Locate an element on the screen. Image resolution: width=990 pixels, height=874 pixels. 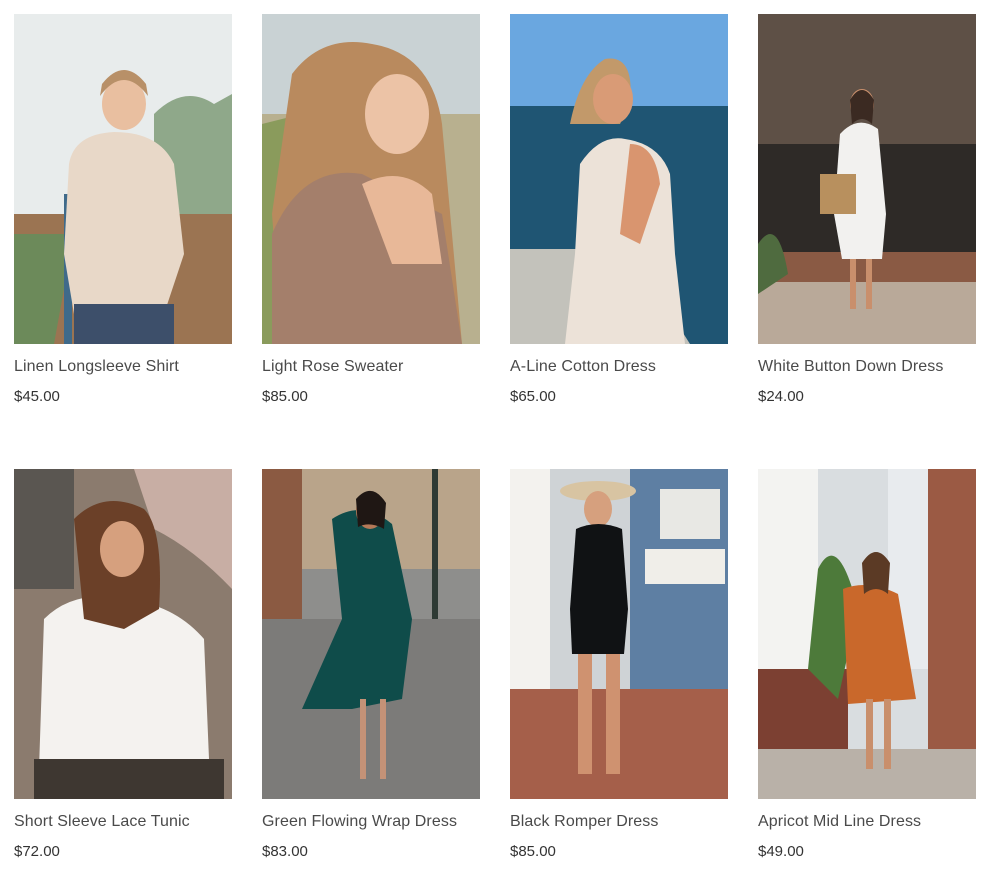
product-card: Linen Longsleeve Shirt $45.00 is located at coordinates (123, 209).